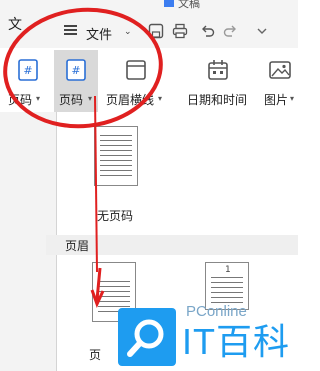 This screenshot has height=371, width=320. What do you see at coordinates (262, 31) in the screenshot?
I see `more-icon` at bounding box center [262, 31].